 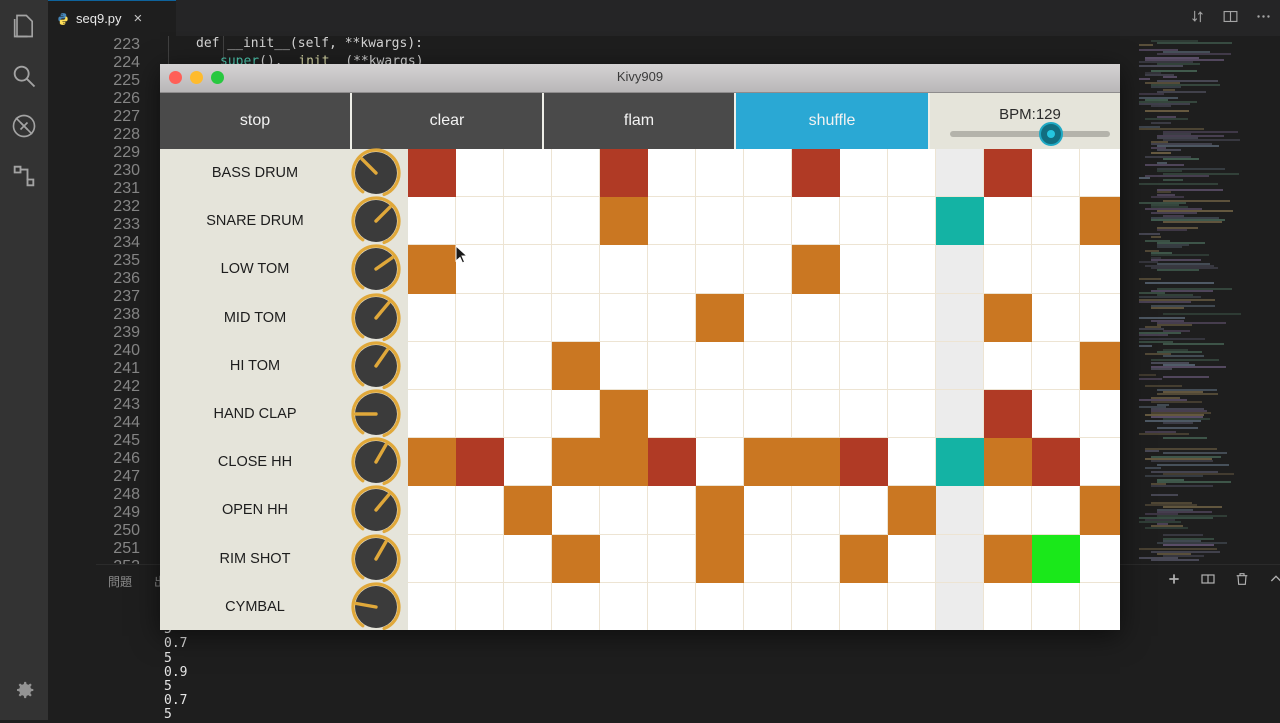 What do you see at coordinates (1242, 579) in the screenshot?
I see `clear-output-icon` at bounding box center [1242, 579].